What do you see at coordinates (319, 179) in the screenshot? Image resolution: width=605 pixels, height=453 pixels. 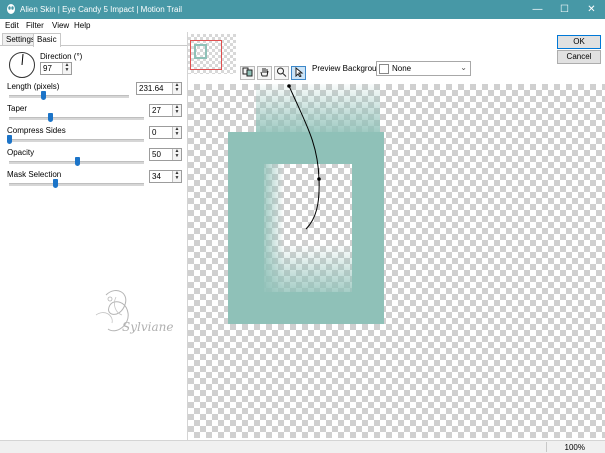 I see `curve-mid-handle` at bounding box center [319, 179].